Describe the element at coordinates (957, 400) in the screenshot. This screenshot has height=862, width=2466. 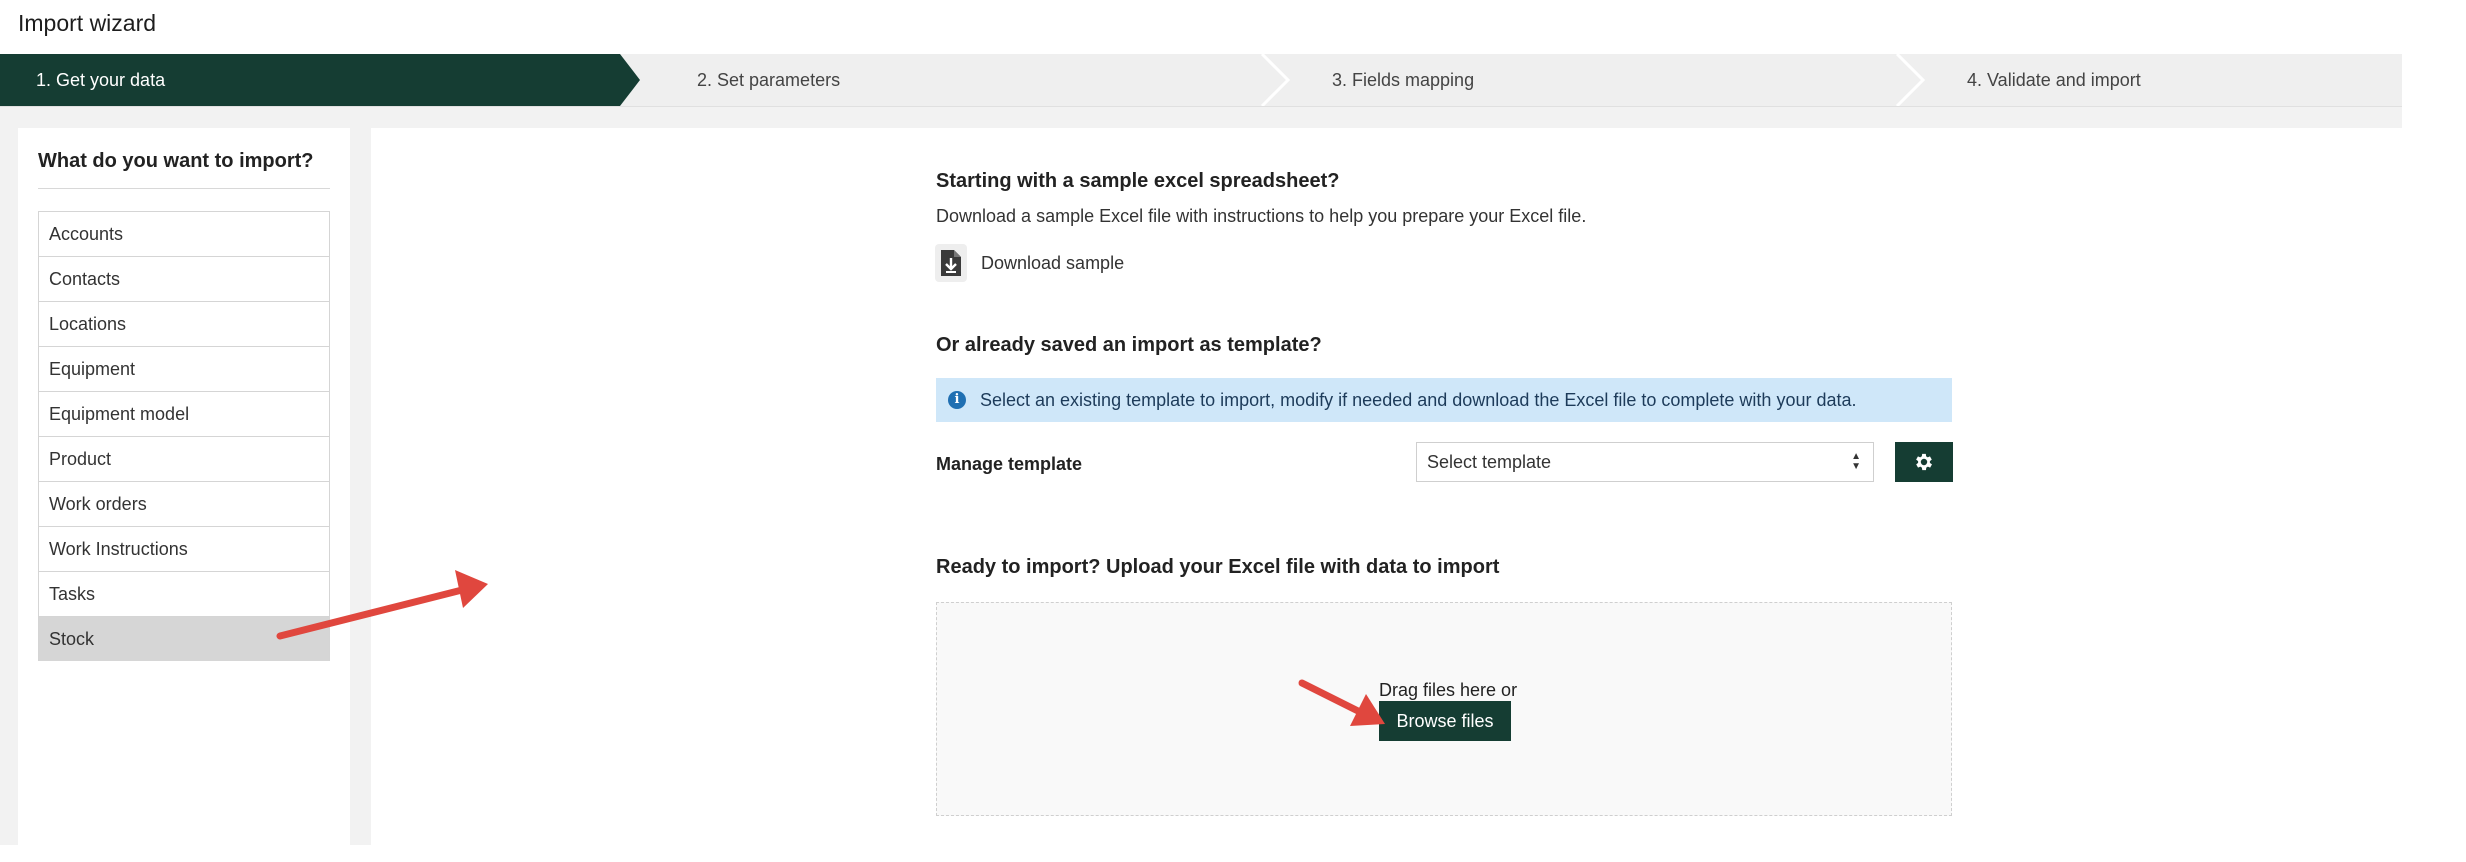
I see `info-icon: i` at that location.